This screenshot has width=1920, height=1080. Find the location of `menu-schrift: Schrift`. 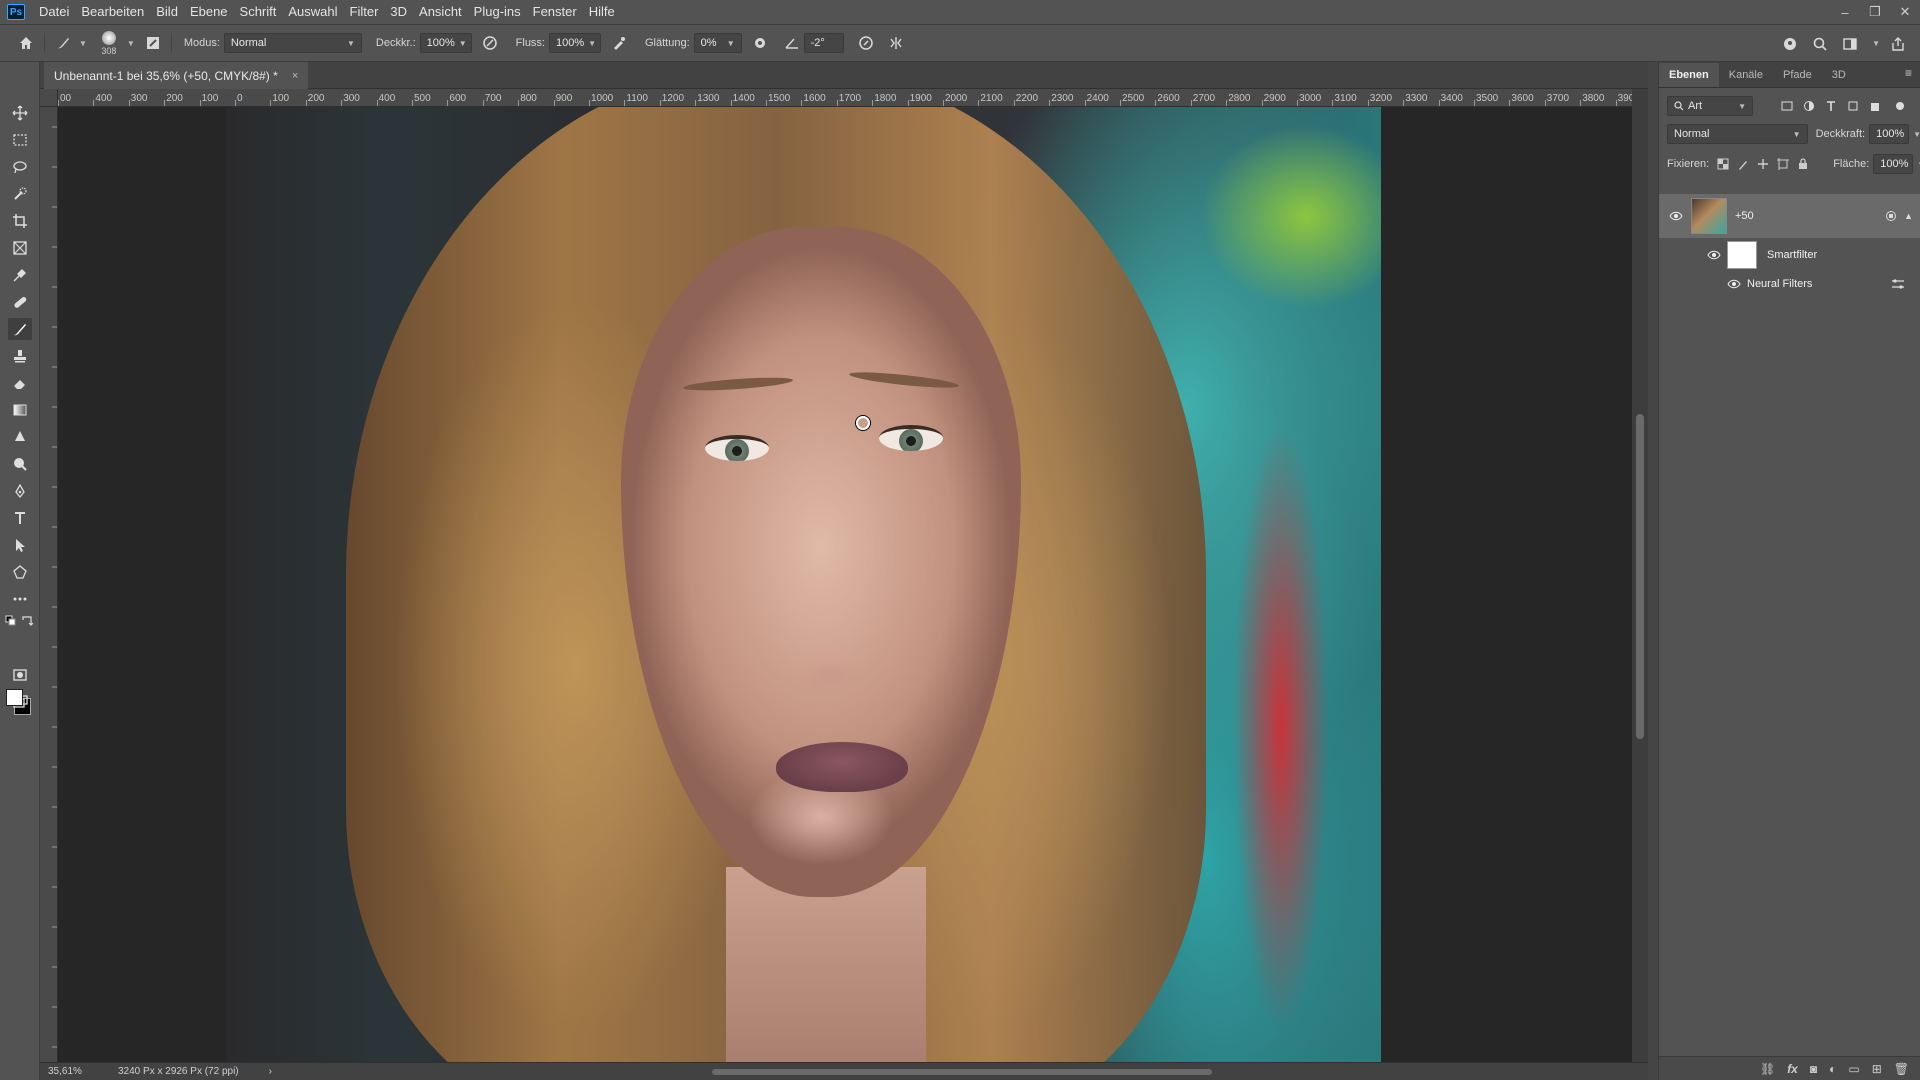

menu-schrift: Schrift is located at coordinates (258, 12).